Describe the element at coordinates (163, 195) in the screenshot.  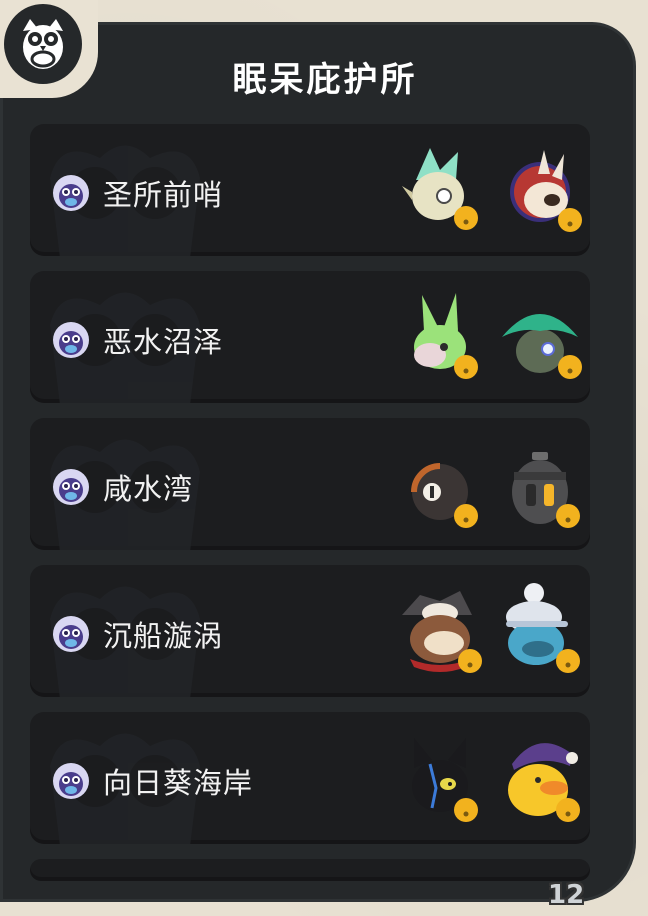
I see `location-name: 圣所前哨` at that location.